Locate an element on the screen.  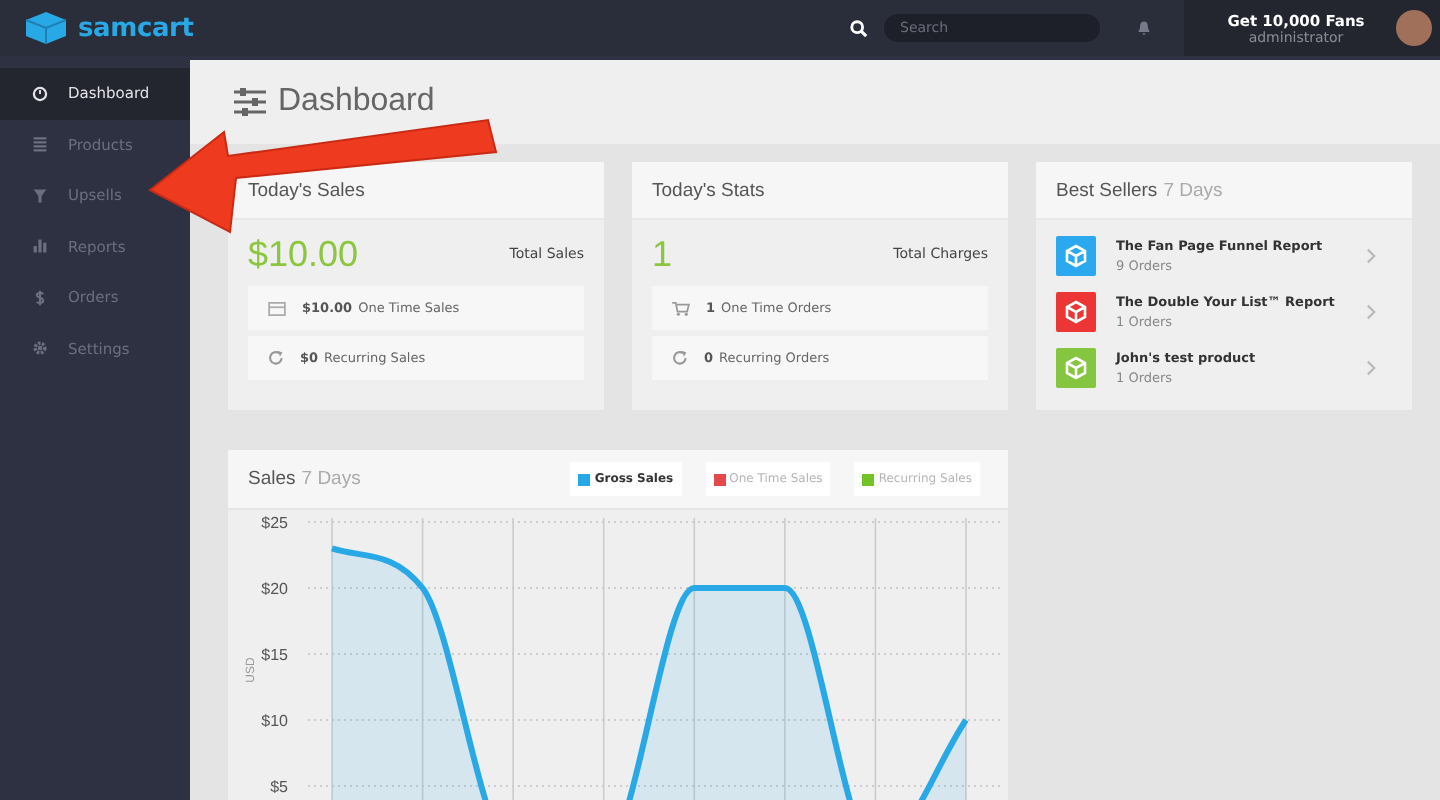
card-title: Sales is located at coordinates (272, 479).